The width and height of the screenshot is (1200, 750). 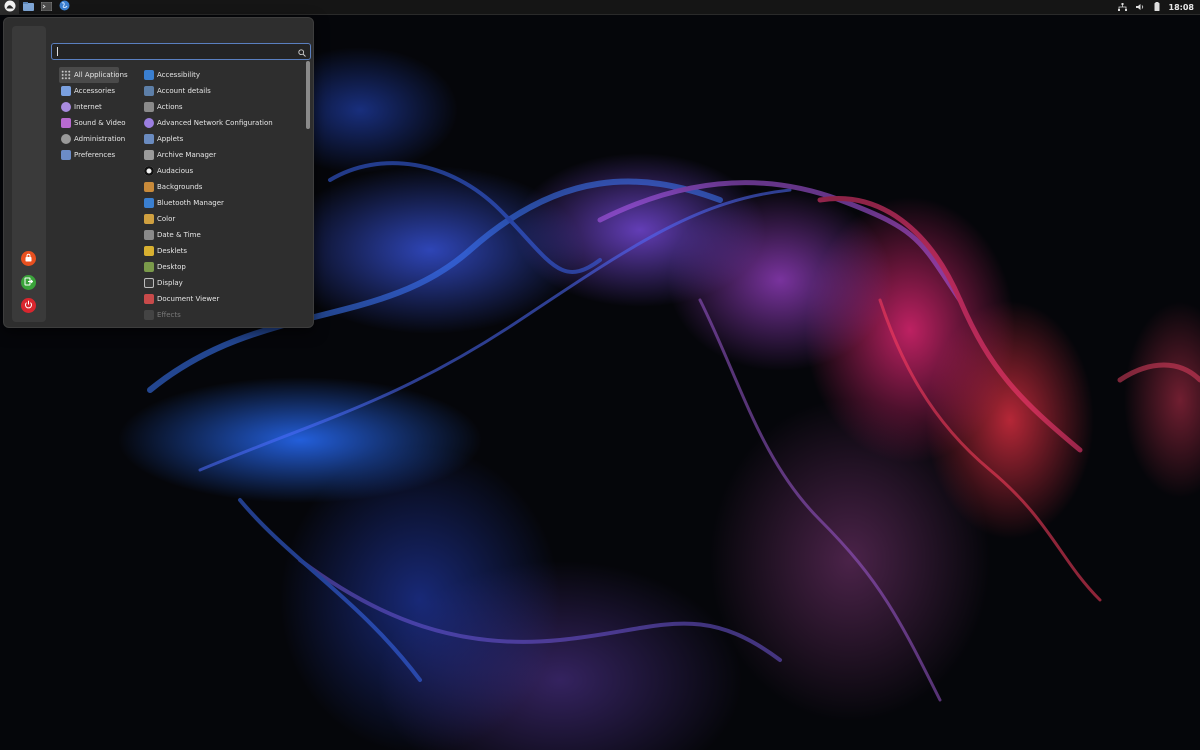 I want to click on app-desklets: Desklets, so click(x=223, y=251).